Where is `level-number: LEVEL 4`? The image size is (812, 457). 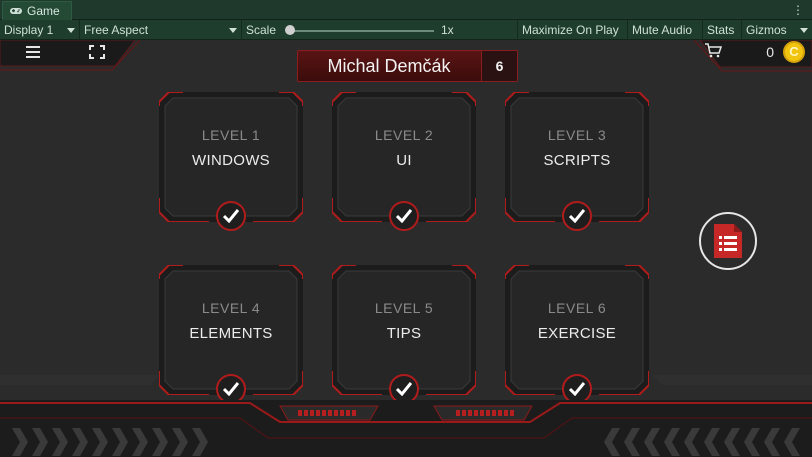
level-number: LEVEL 4 is located at coordinates (231, 308).